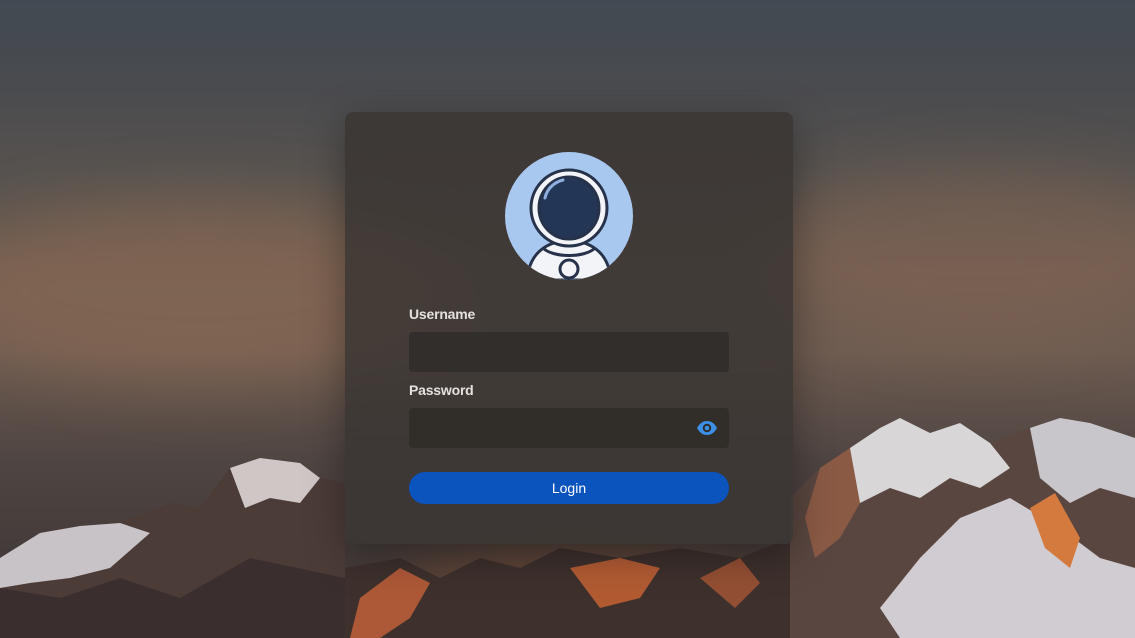 The image size is (1135, 638). I want to click on username-field, so click(569, 352).